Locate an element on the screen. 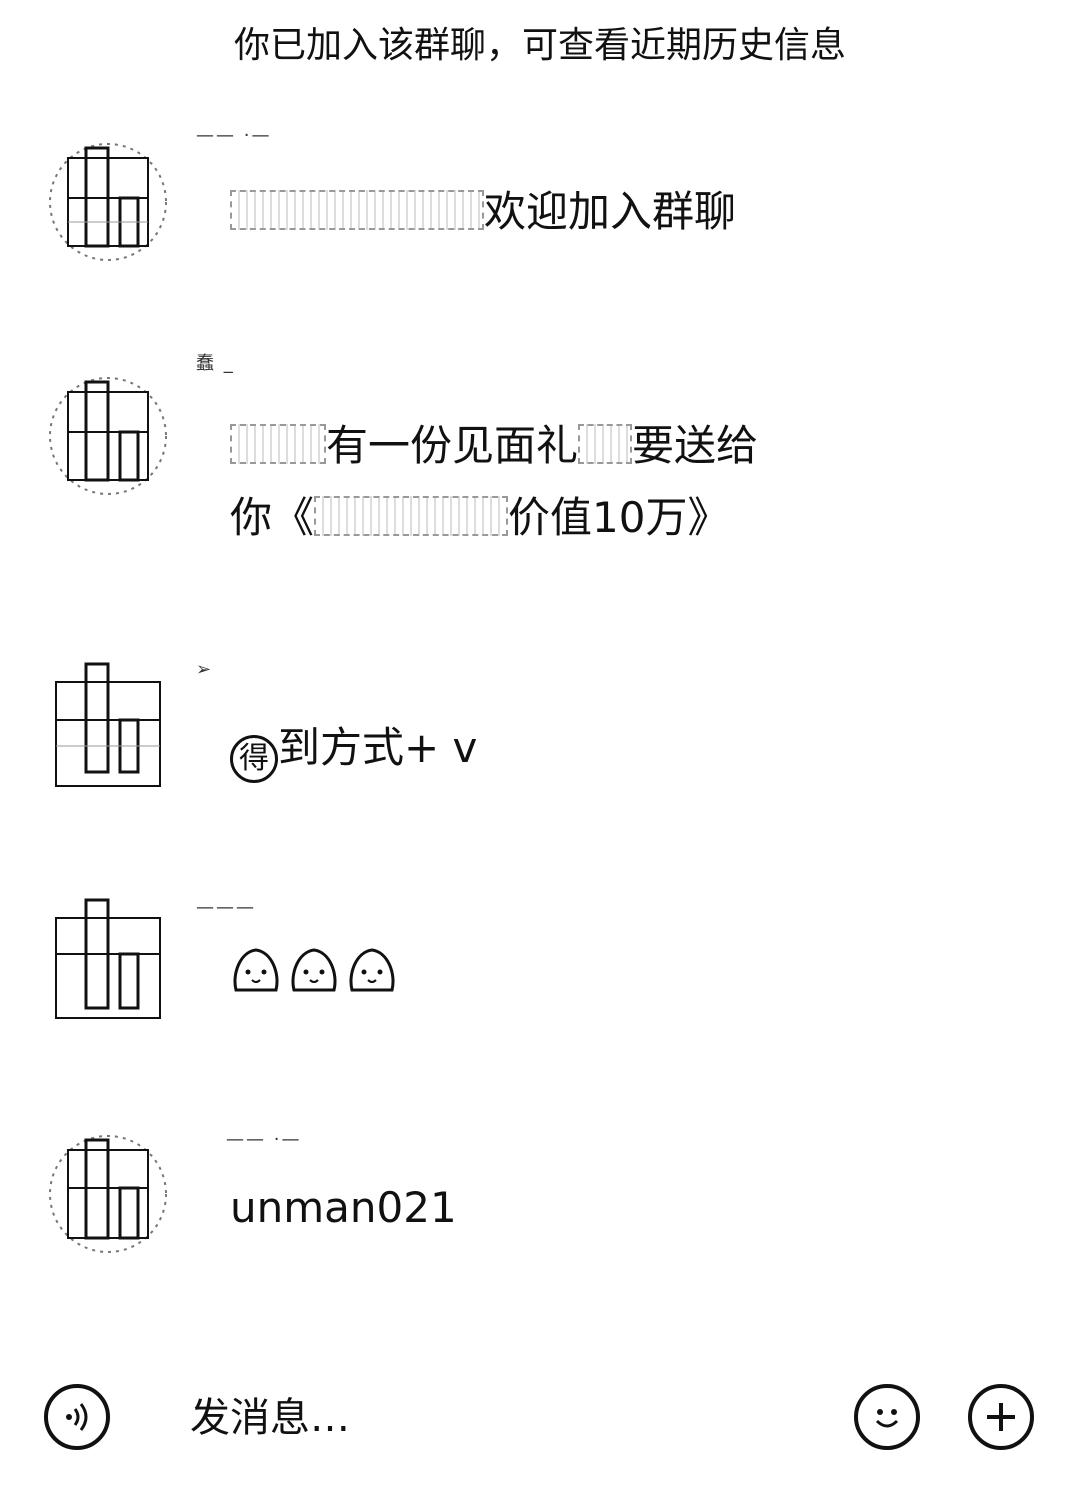 The width and height of the screenshot is (1080, 1496). voice-icon is located at coordinates (77, 1417).